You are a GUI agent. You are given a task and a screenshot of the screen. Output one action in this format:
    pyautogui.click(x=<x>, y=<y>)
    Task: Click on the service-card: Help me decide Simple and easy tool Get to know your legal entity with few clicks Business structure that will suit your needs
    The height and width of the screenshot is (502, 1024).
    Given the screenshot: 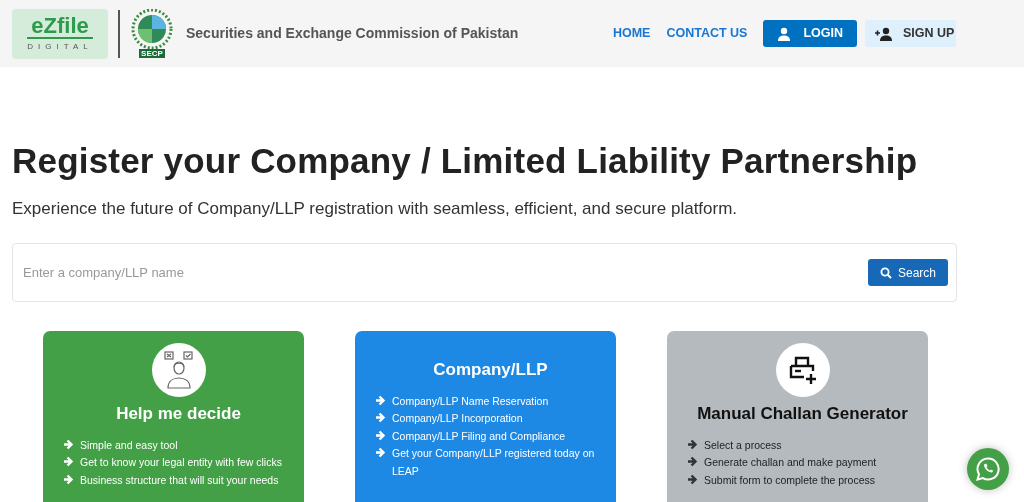 What is the action you would take?
    pyautogui.click(x=173, y=416)
    